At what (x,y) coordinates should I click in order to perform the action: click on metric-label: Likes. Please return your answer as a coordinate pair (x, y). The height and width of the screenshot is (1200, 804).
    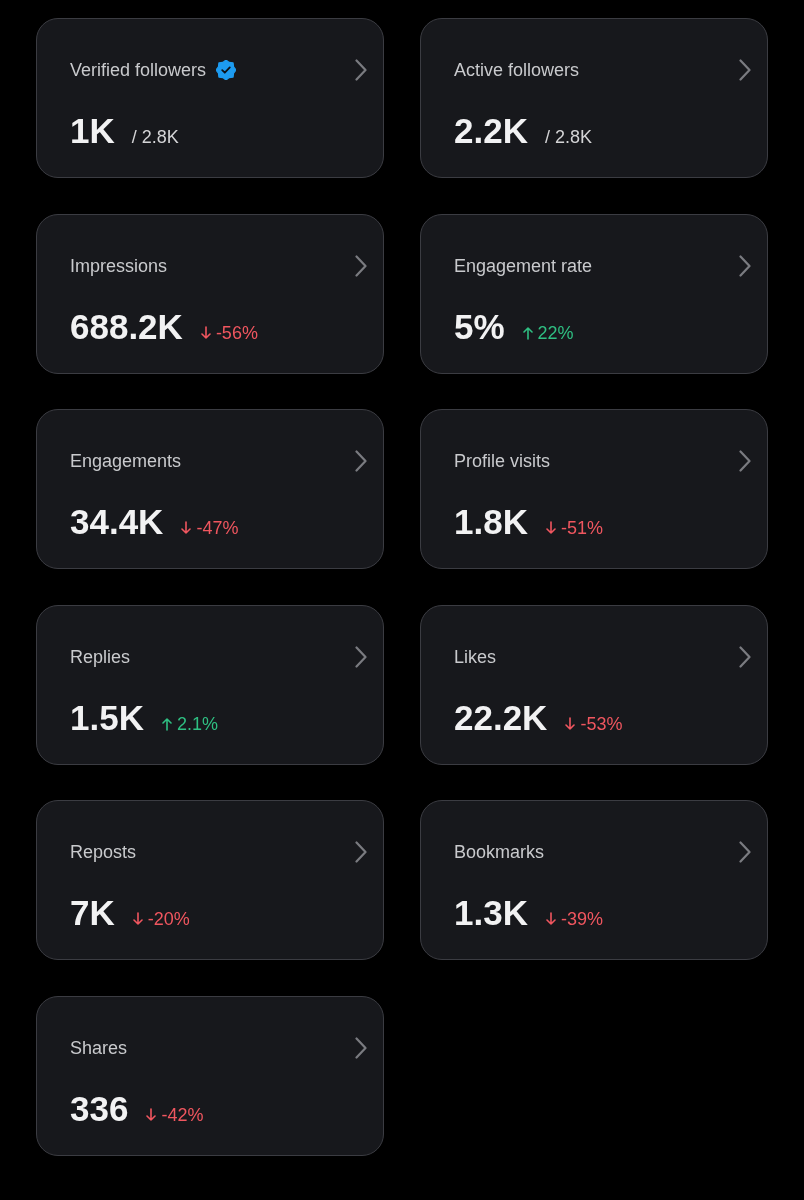
    Looking at the image, I should click on (475, 657).